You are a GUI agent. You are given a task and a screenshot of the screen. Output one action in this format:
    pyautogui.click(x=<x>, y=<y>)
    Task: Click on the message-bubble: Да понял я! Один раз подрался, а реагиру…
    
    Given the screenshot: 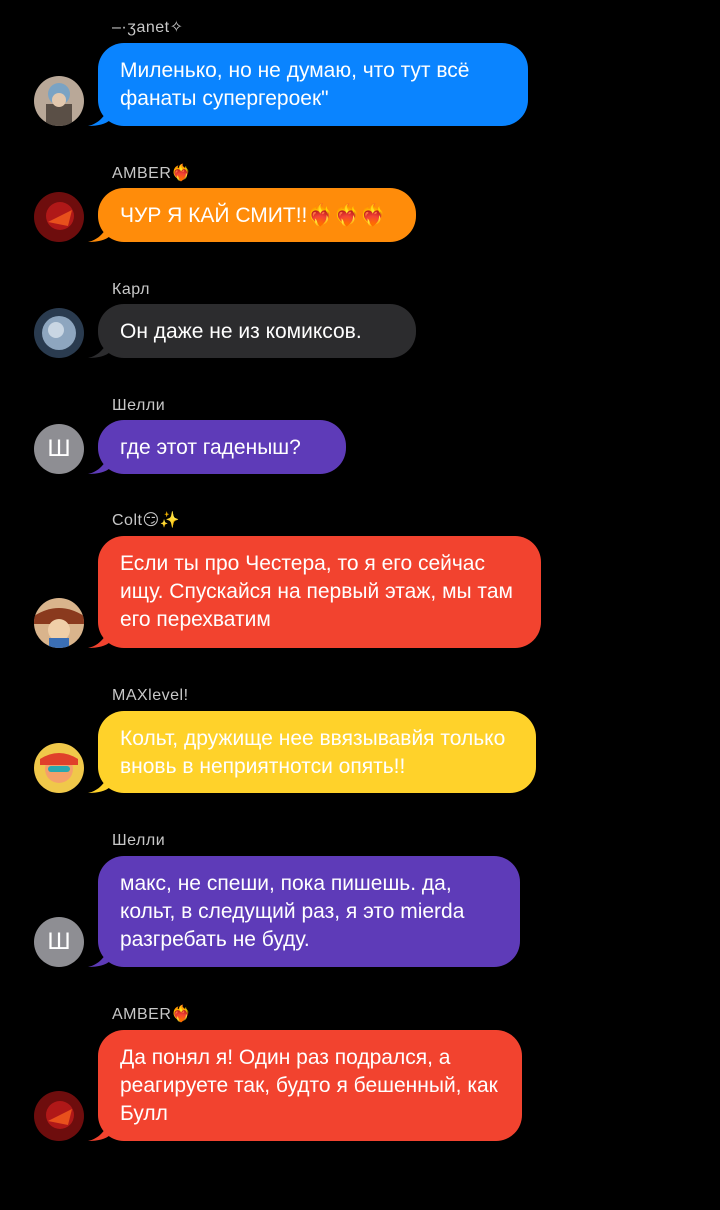 What is the action you would take?
    pyautogui.click(x=310, y=1085)
    